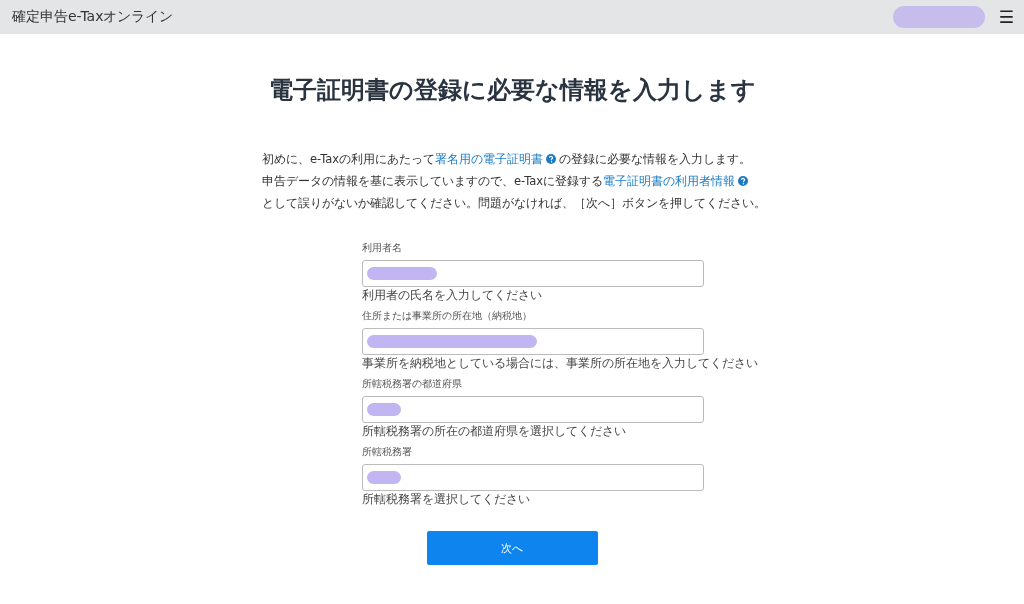  What do you see at coordinates (512, 90) in the screenshot?
I see `page-heading: 電子証明書の登録に必要な情報を入力します` at bounding box center [512, 90].